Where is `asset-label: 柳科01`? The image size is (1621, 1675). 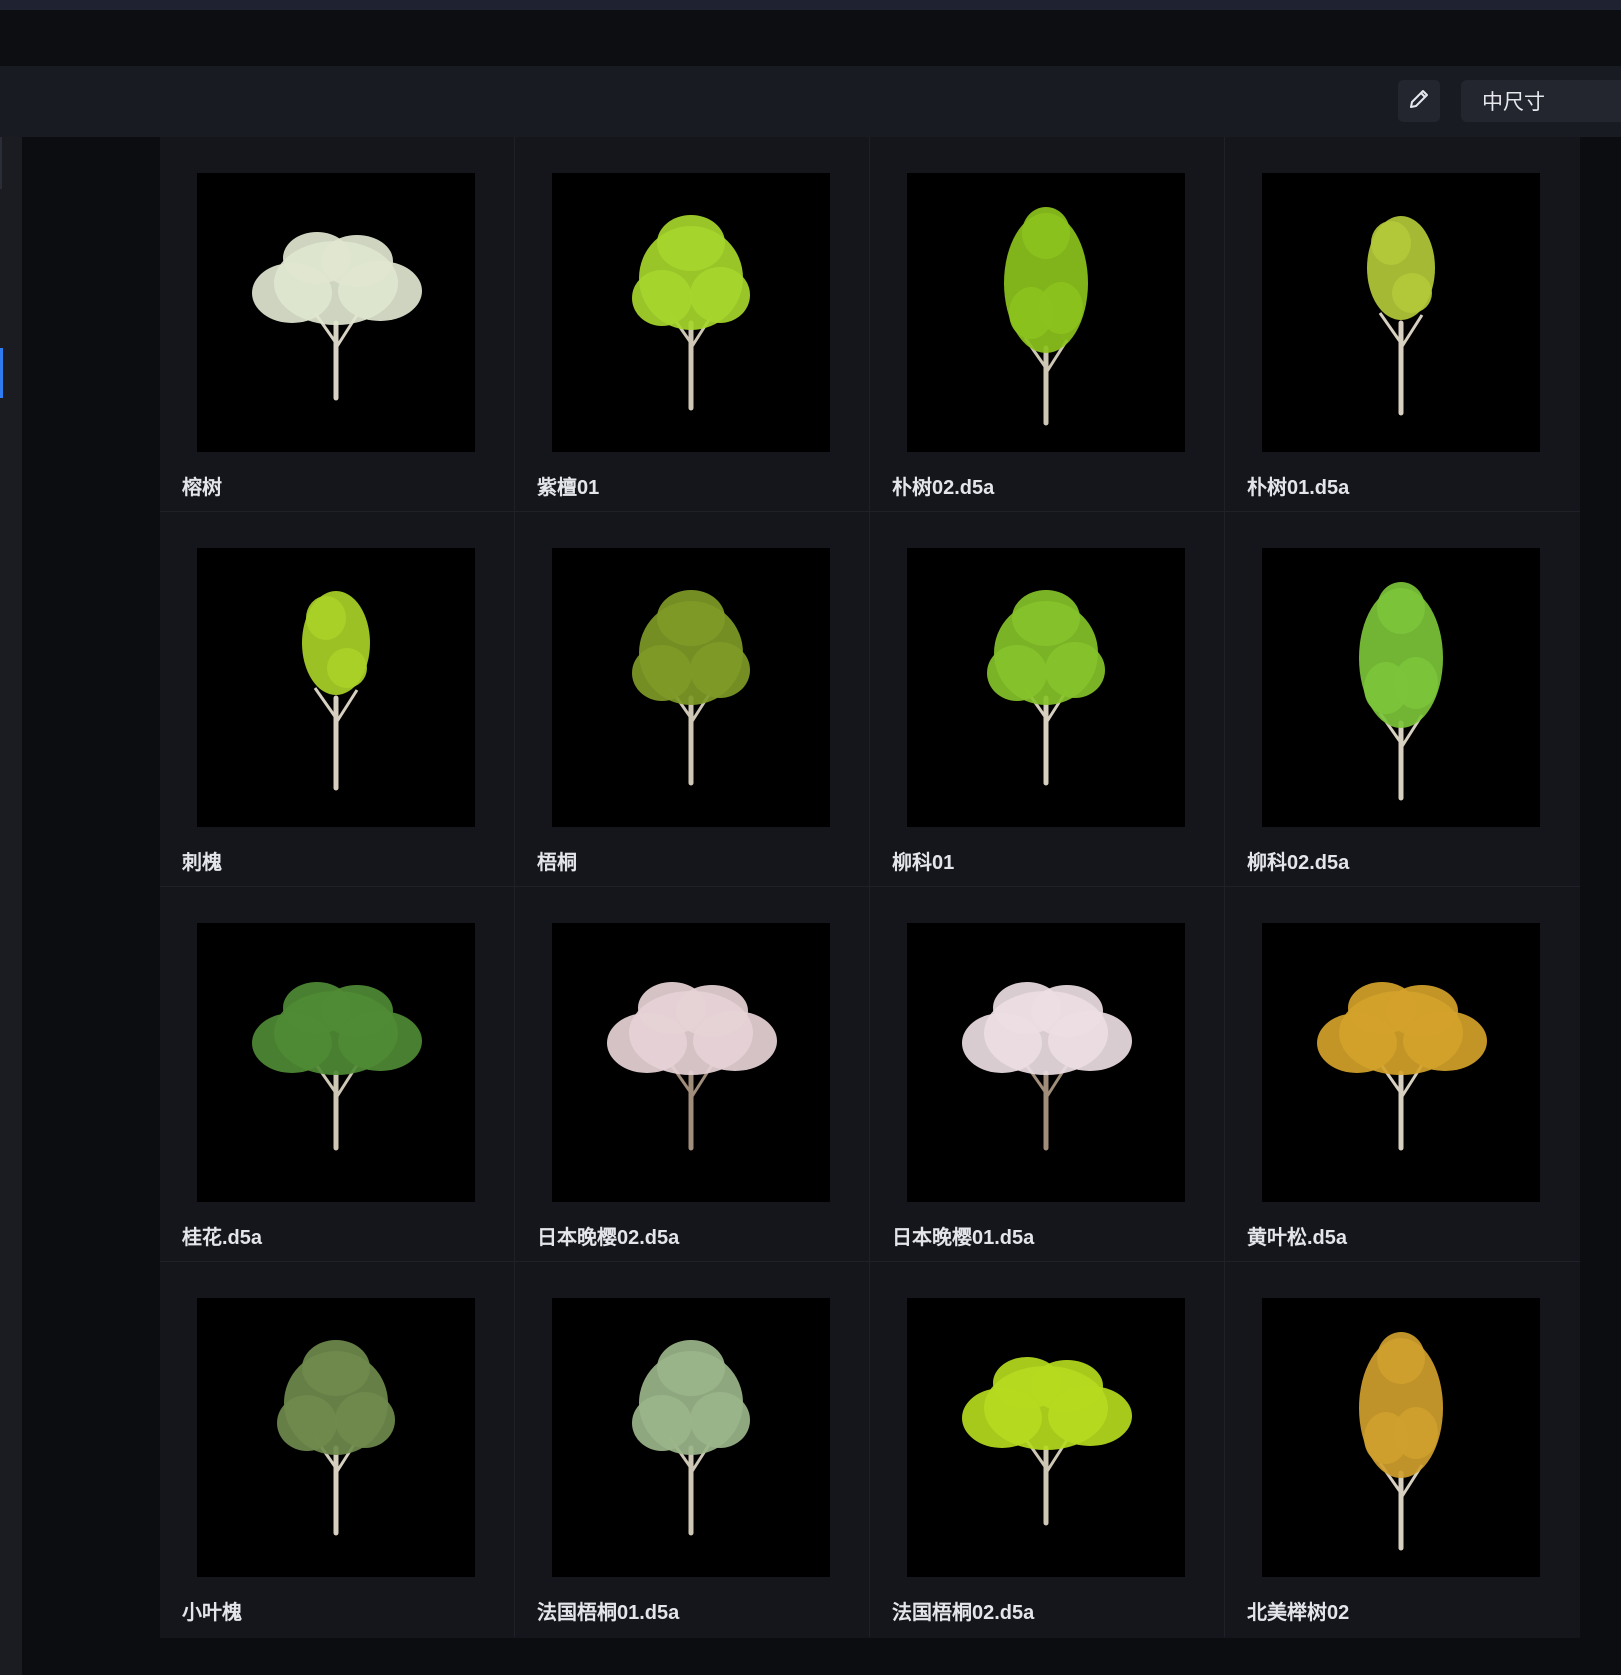
asset-label: 柳科01 is located at coordinates (923, 863).